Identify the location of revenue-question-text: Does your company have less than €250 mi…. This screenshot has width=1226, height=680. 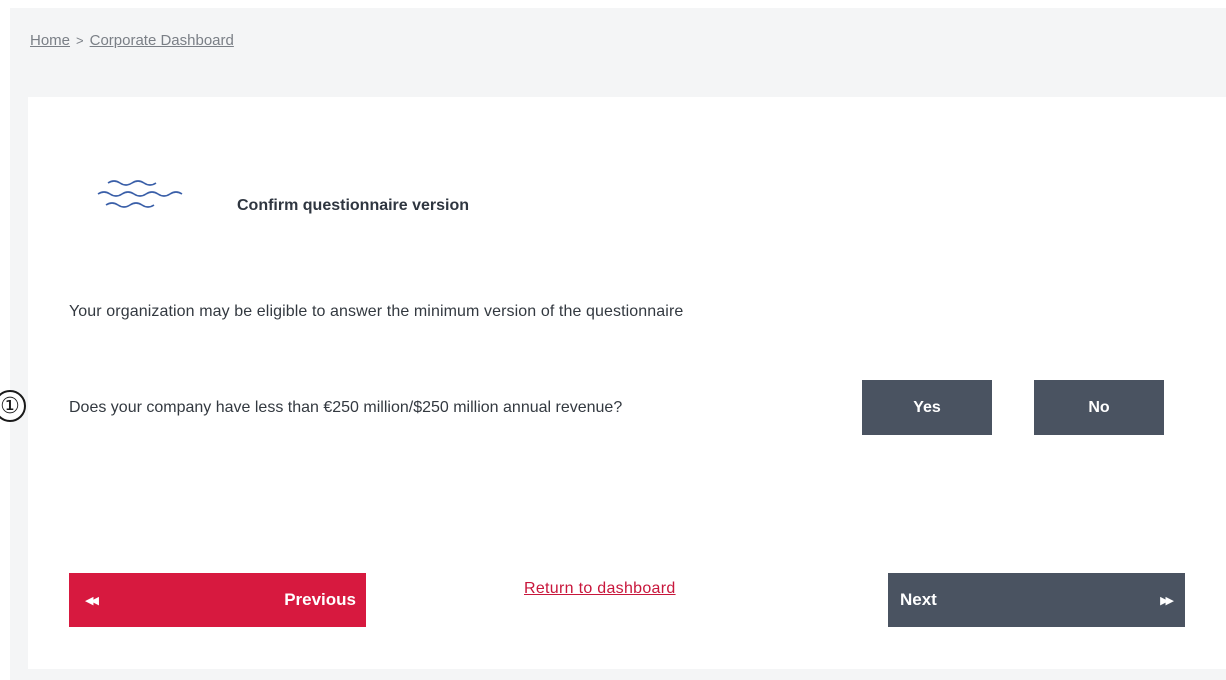
(346, 407).